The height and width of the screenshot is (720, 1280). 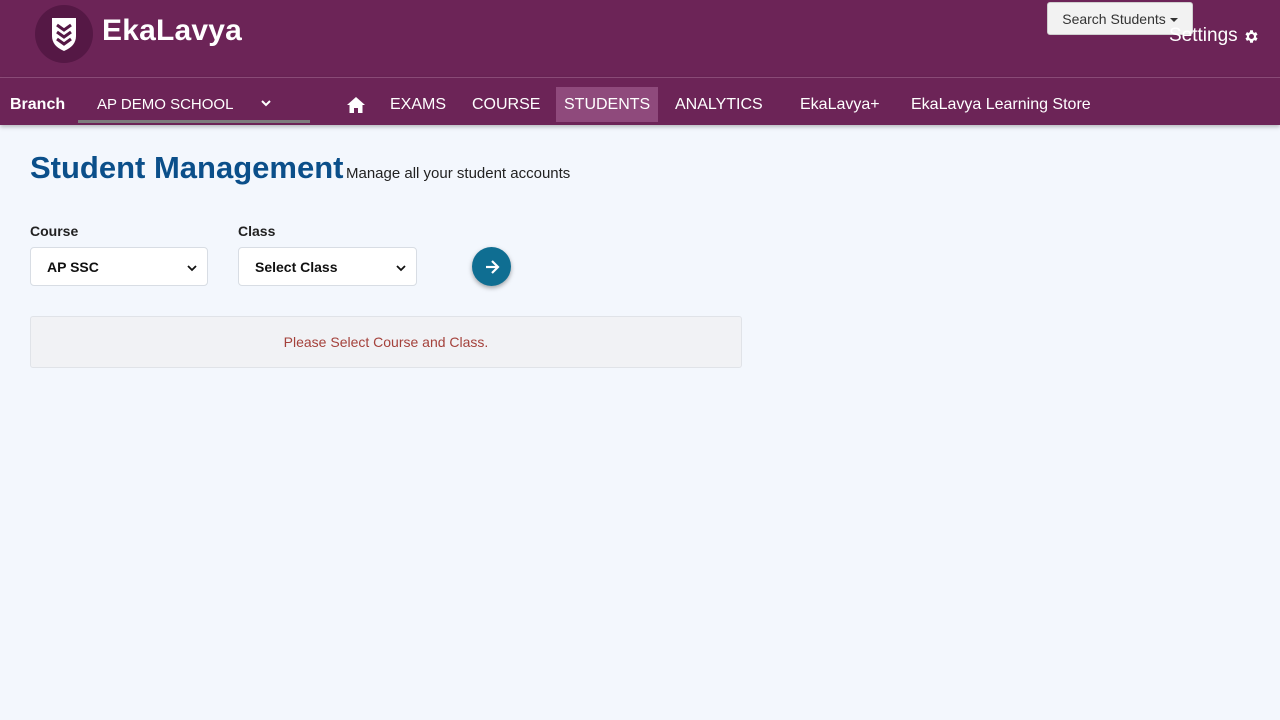 I want to click on settings-label: Settings, so click(x=1203, y=35).